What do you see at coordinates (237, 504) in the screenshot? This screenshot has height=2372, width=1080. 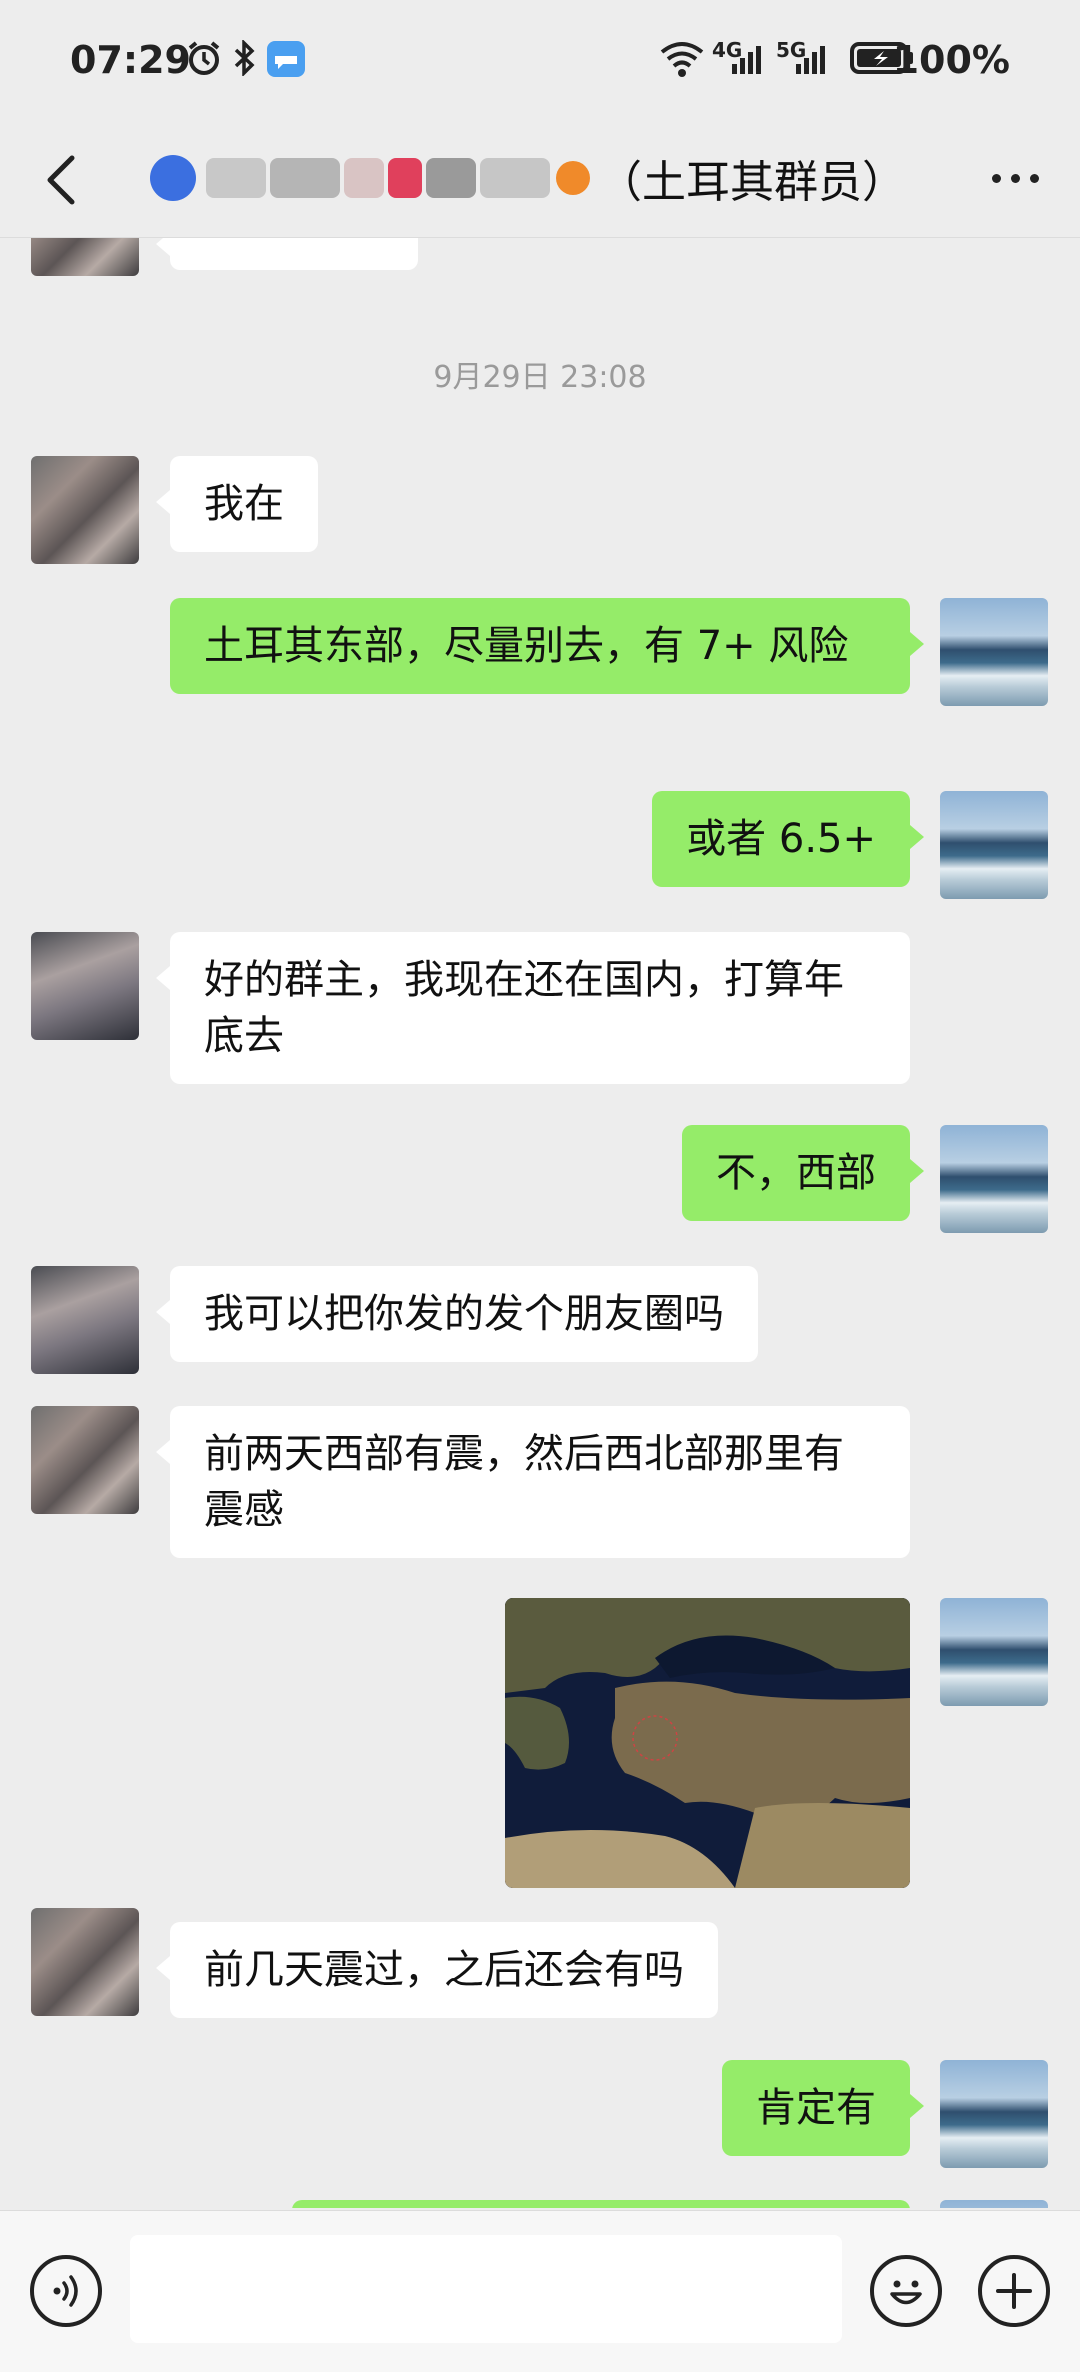 I see `message-bubble-in: 我在` at bounding box center [237, 504].